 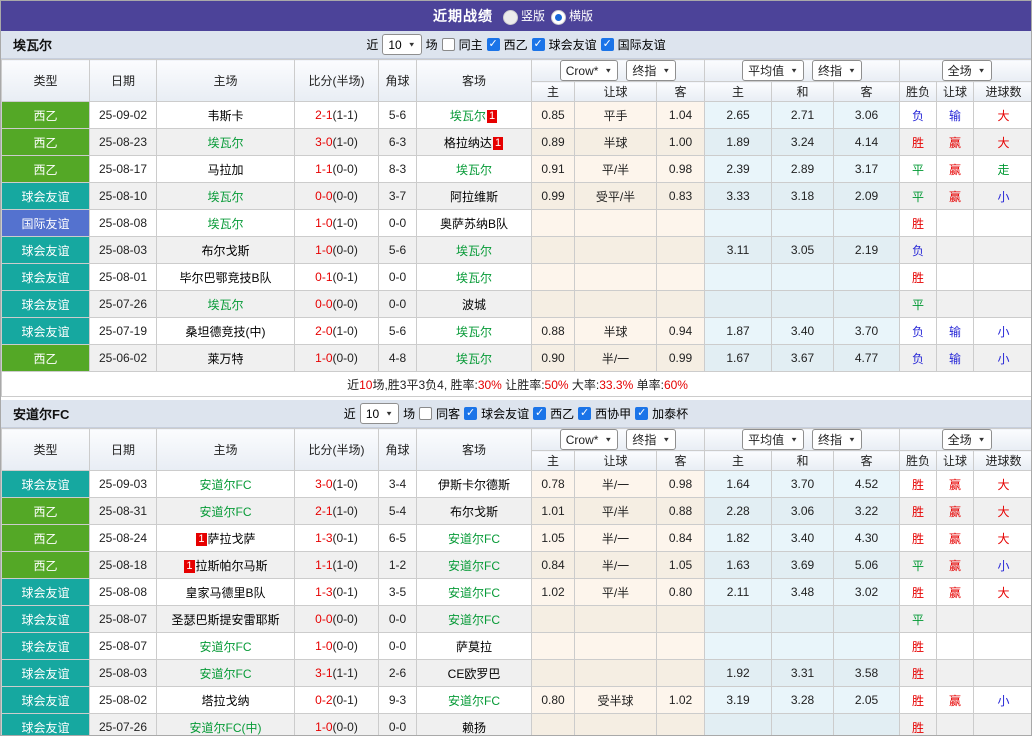 I want to click on score-cell: 1-0(0-0), so click(x=336, y=724).